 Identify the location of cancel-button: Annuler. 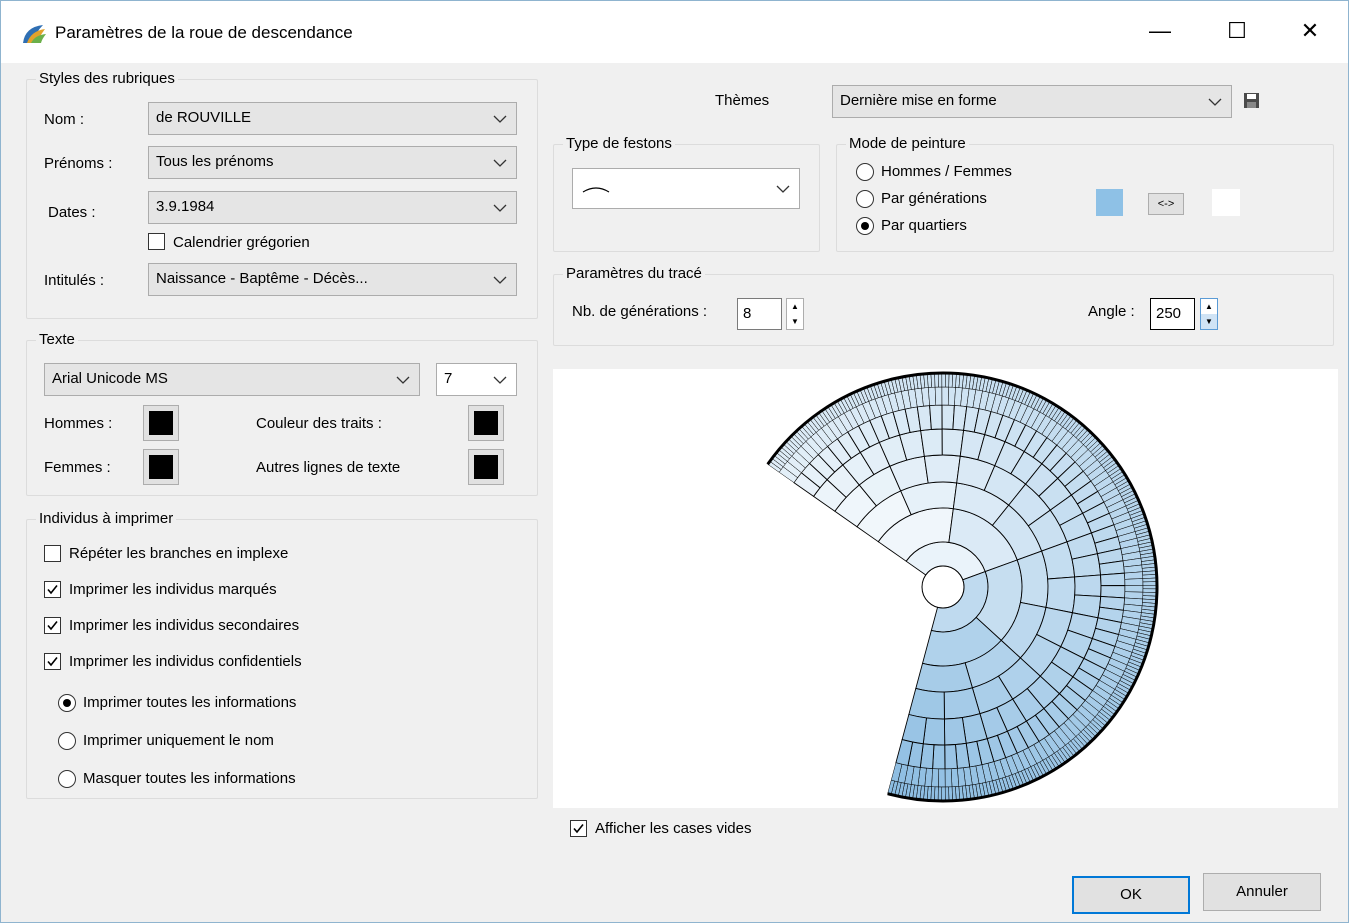
(1262, 892).